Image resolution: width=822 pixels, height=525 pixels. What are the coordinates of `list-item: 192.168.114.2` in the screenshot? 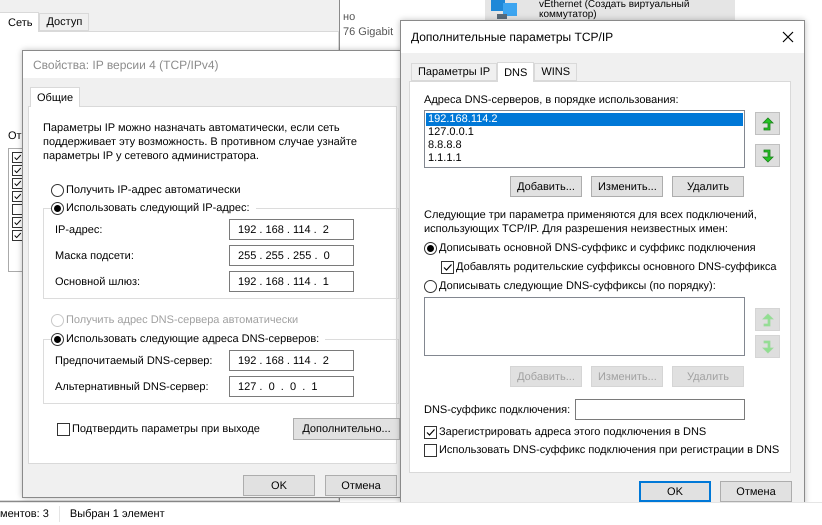 It's located at (584, 119).